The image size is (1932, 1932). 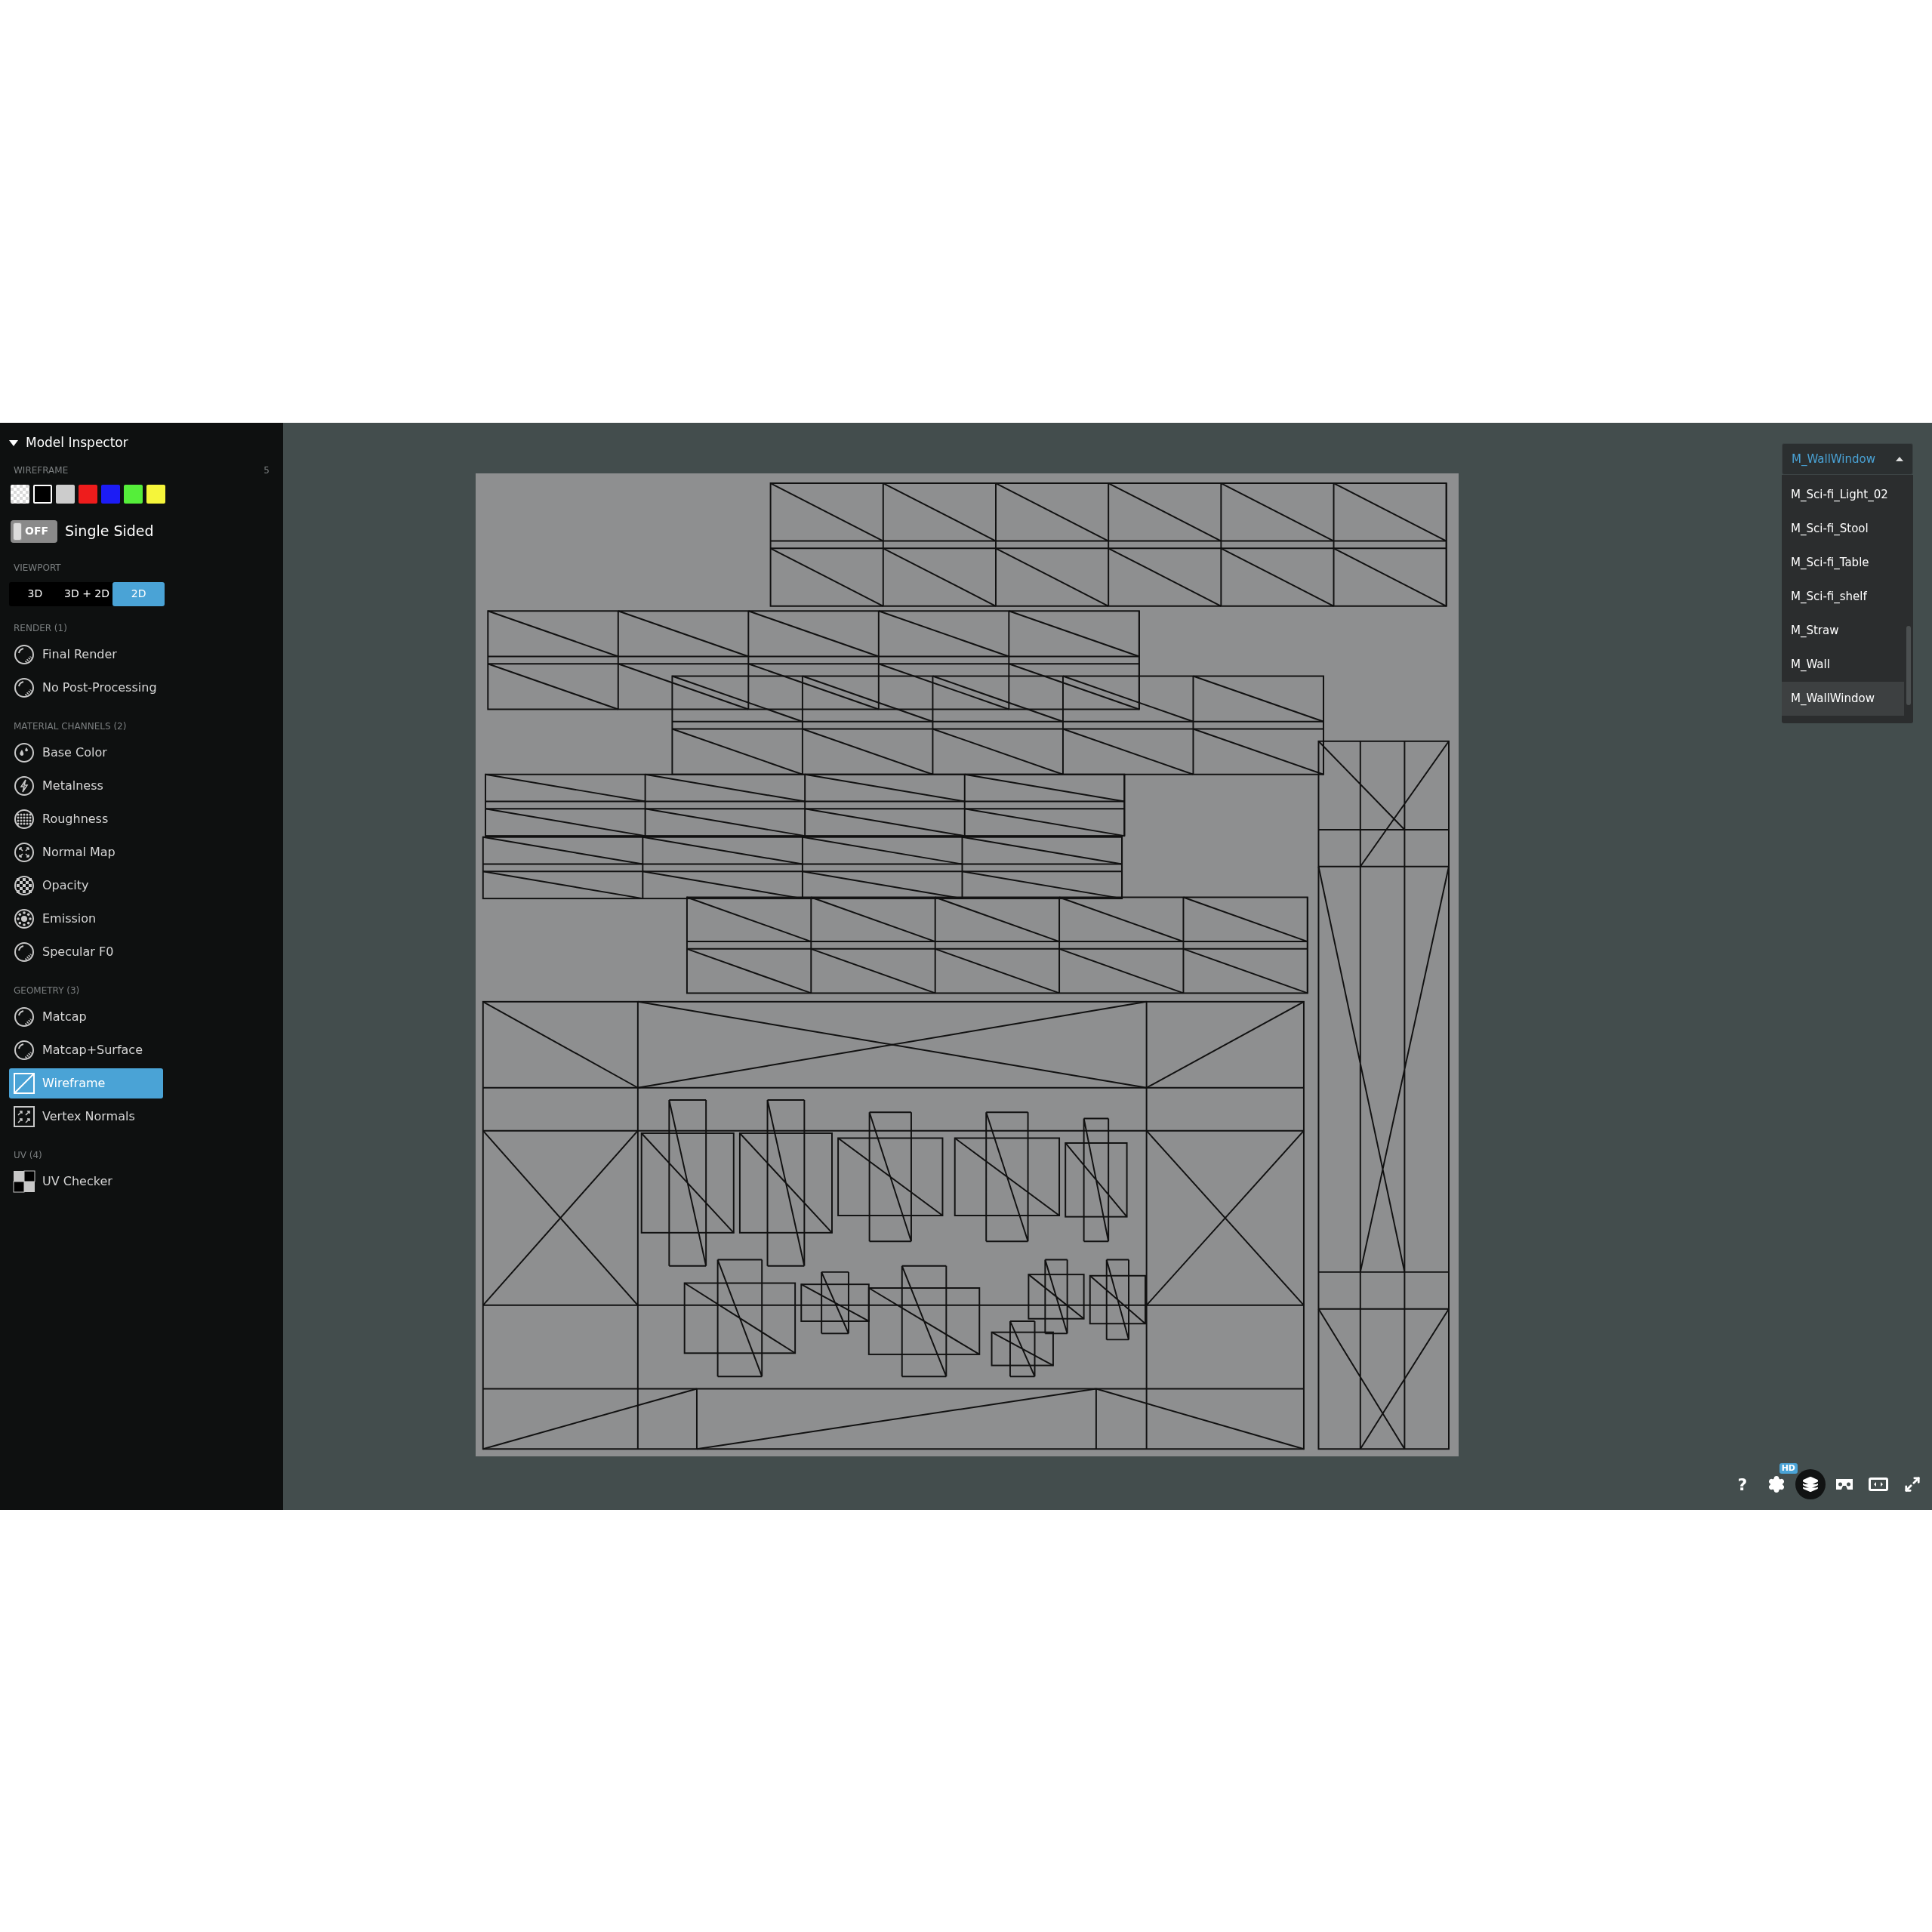 I want to click on dots-icon, so click(x=24, y=818).